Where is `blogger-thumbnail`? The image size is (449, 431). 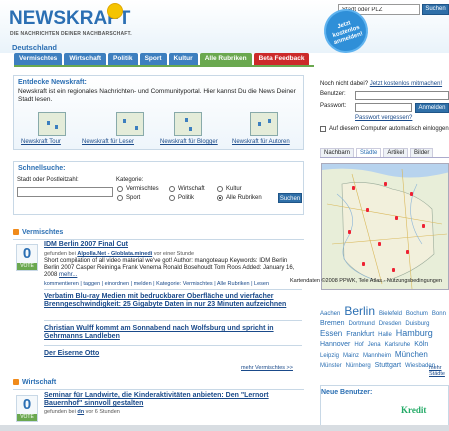 blogger-thumbnail is located at coordinates (188, 124).